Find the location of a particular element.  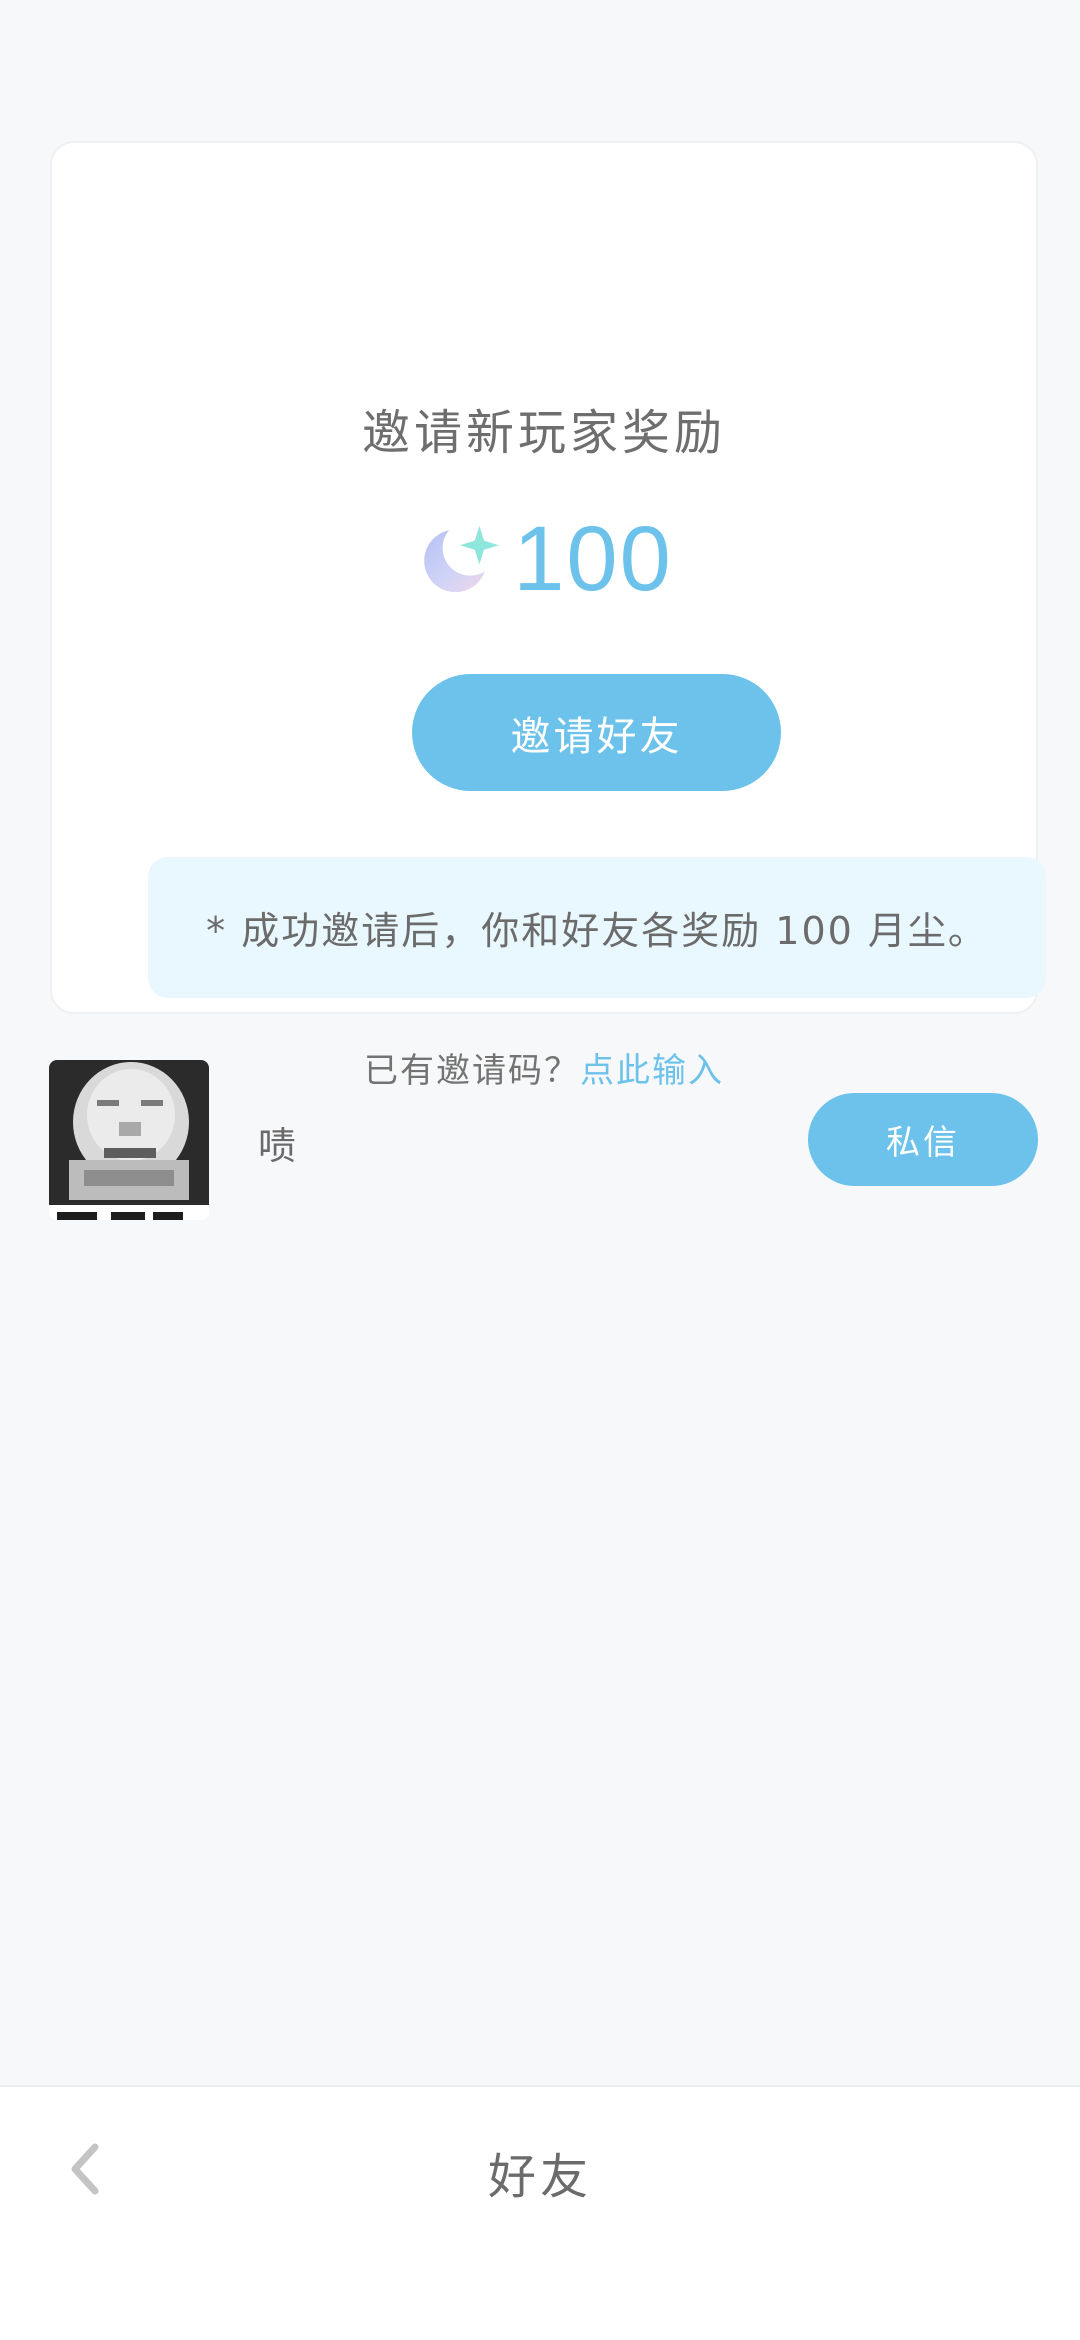

meme-avatar-image is located at coordinates (129, 1140).